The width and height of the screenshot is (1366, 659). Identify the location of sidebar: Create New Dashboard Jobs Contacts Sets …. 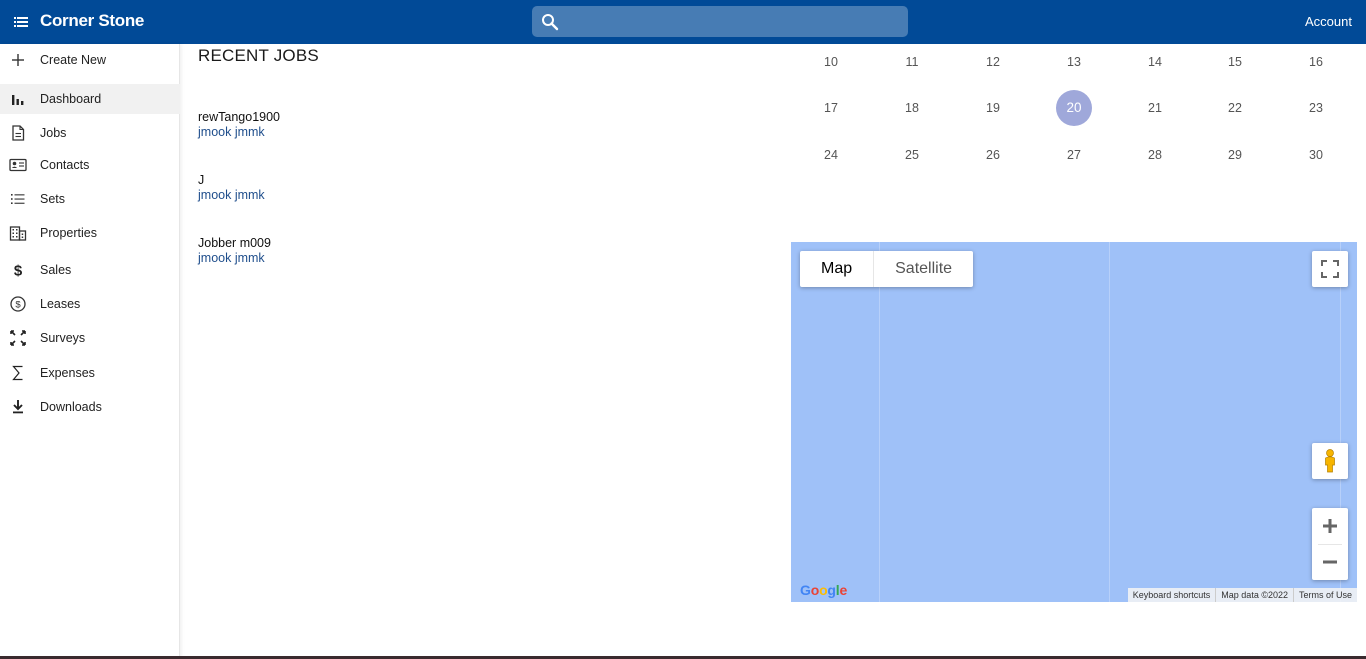
(90, 351).